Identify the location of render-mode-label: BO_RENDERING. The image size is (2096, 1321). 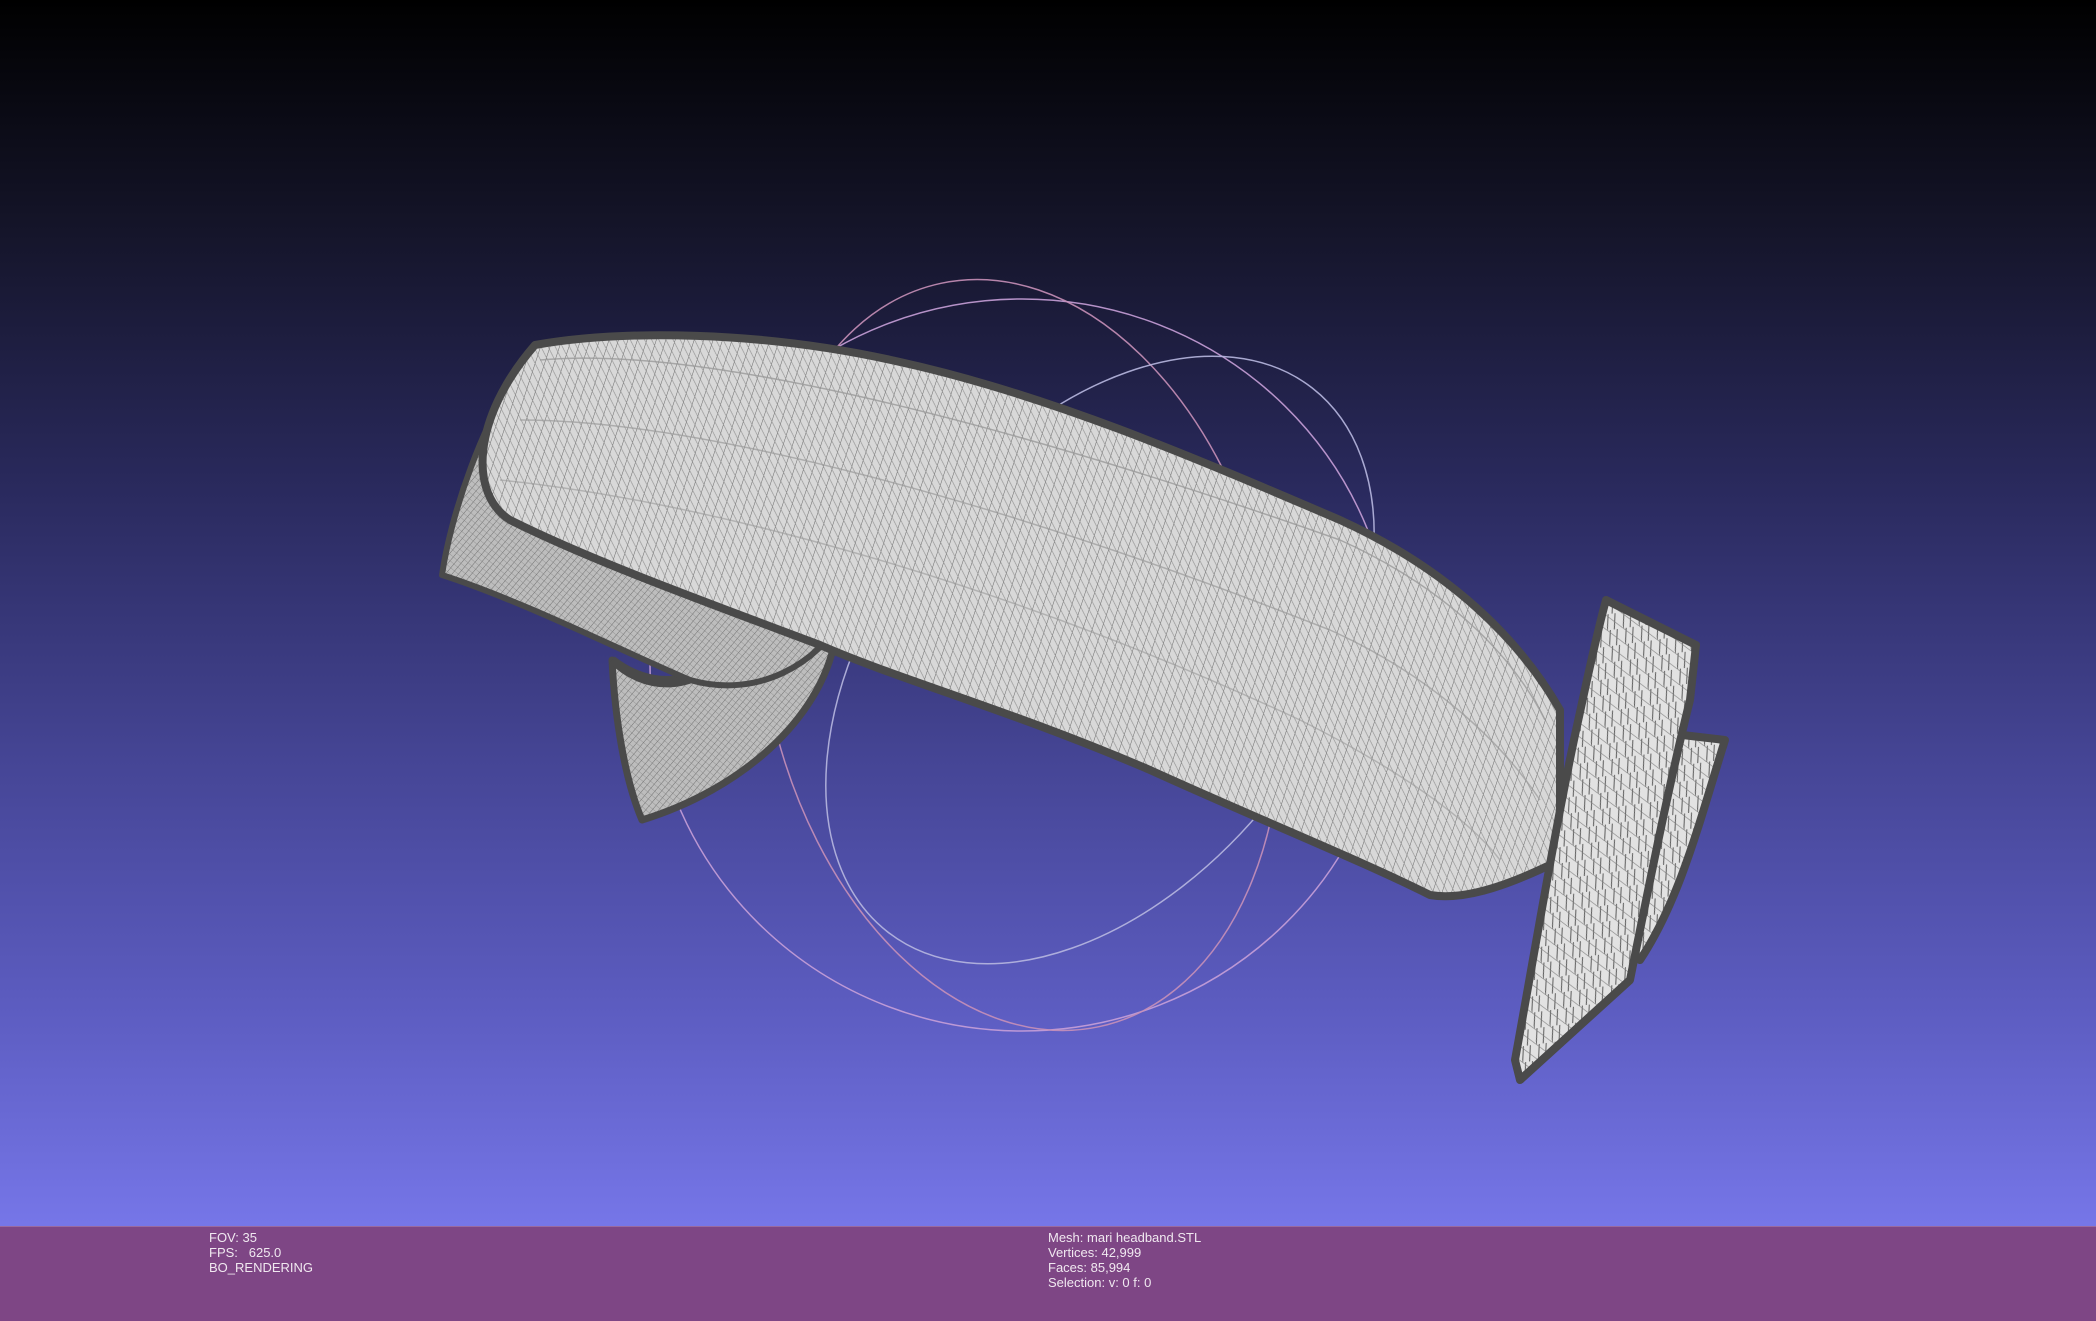
(261, 1267).